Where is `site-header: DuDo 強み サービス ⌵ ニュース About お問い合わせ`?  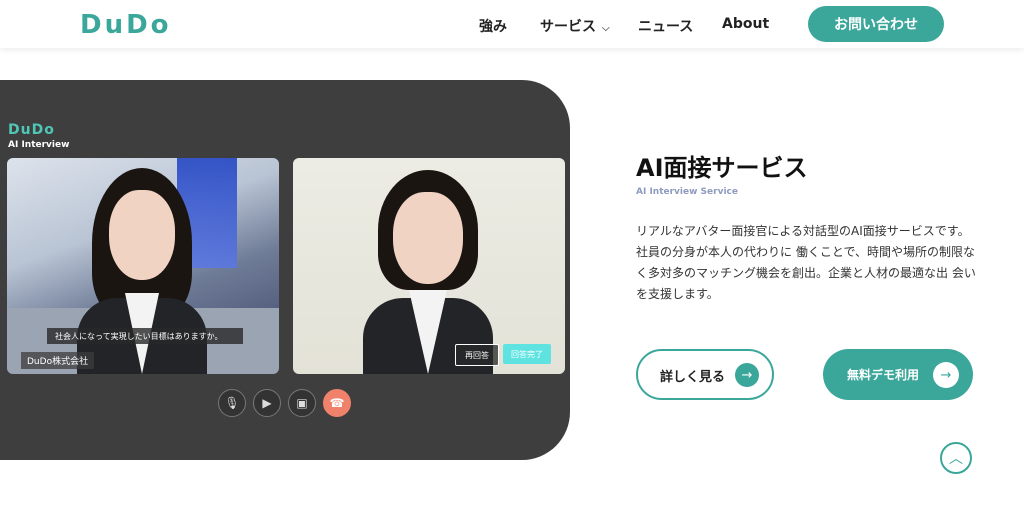 site-header: DuDo 強み サービス ⌵ ニュース About お問い合わせ is located at coordinates (512, 24).